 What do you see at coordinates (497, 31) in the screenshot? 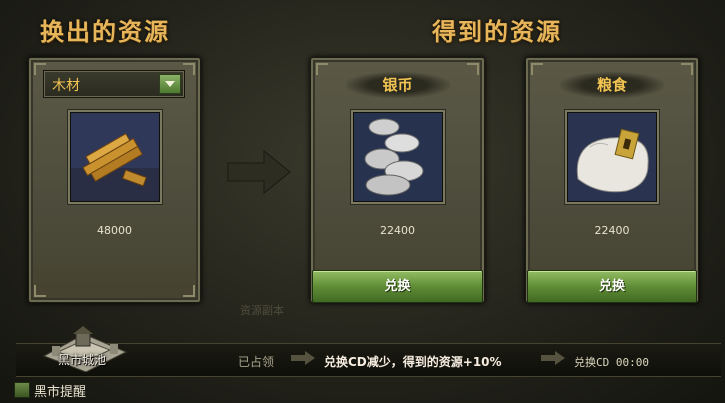
I see `receive-section-title: 得到的资源` at bounding box center [497, 31].